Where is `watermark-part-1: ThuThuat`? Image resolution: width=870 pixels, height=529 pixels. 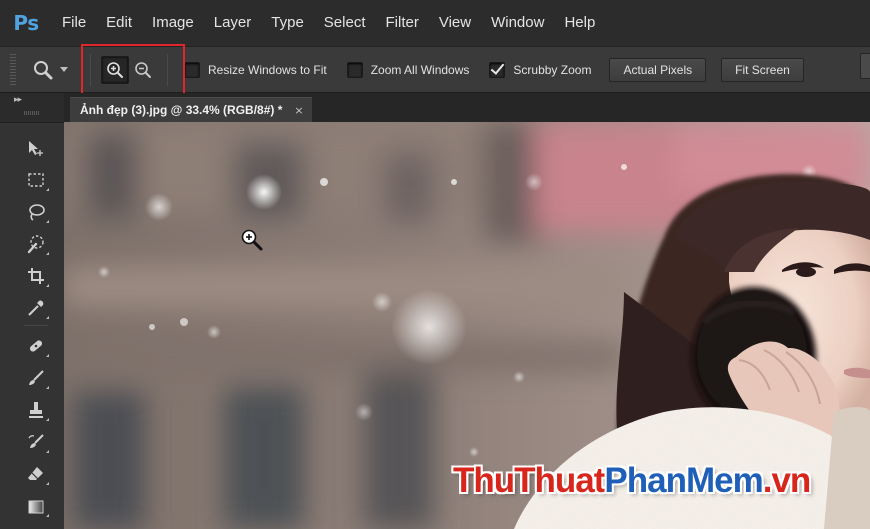
watermark-part-1: ThuThuat is located at coordinates (529, 480).